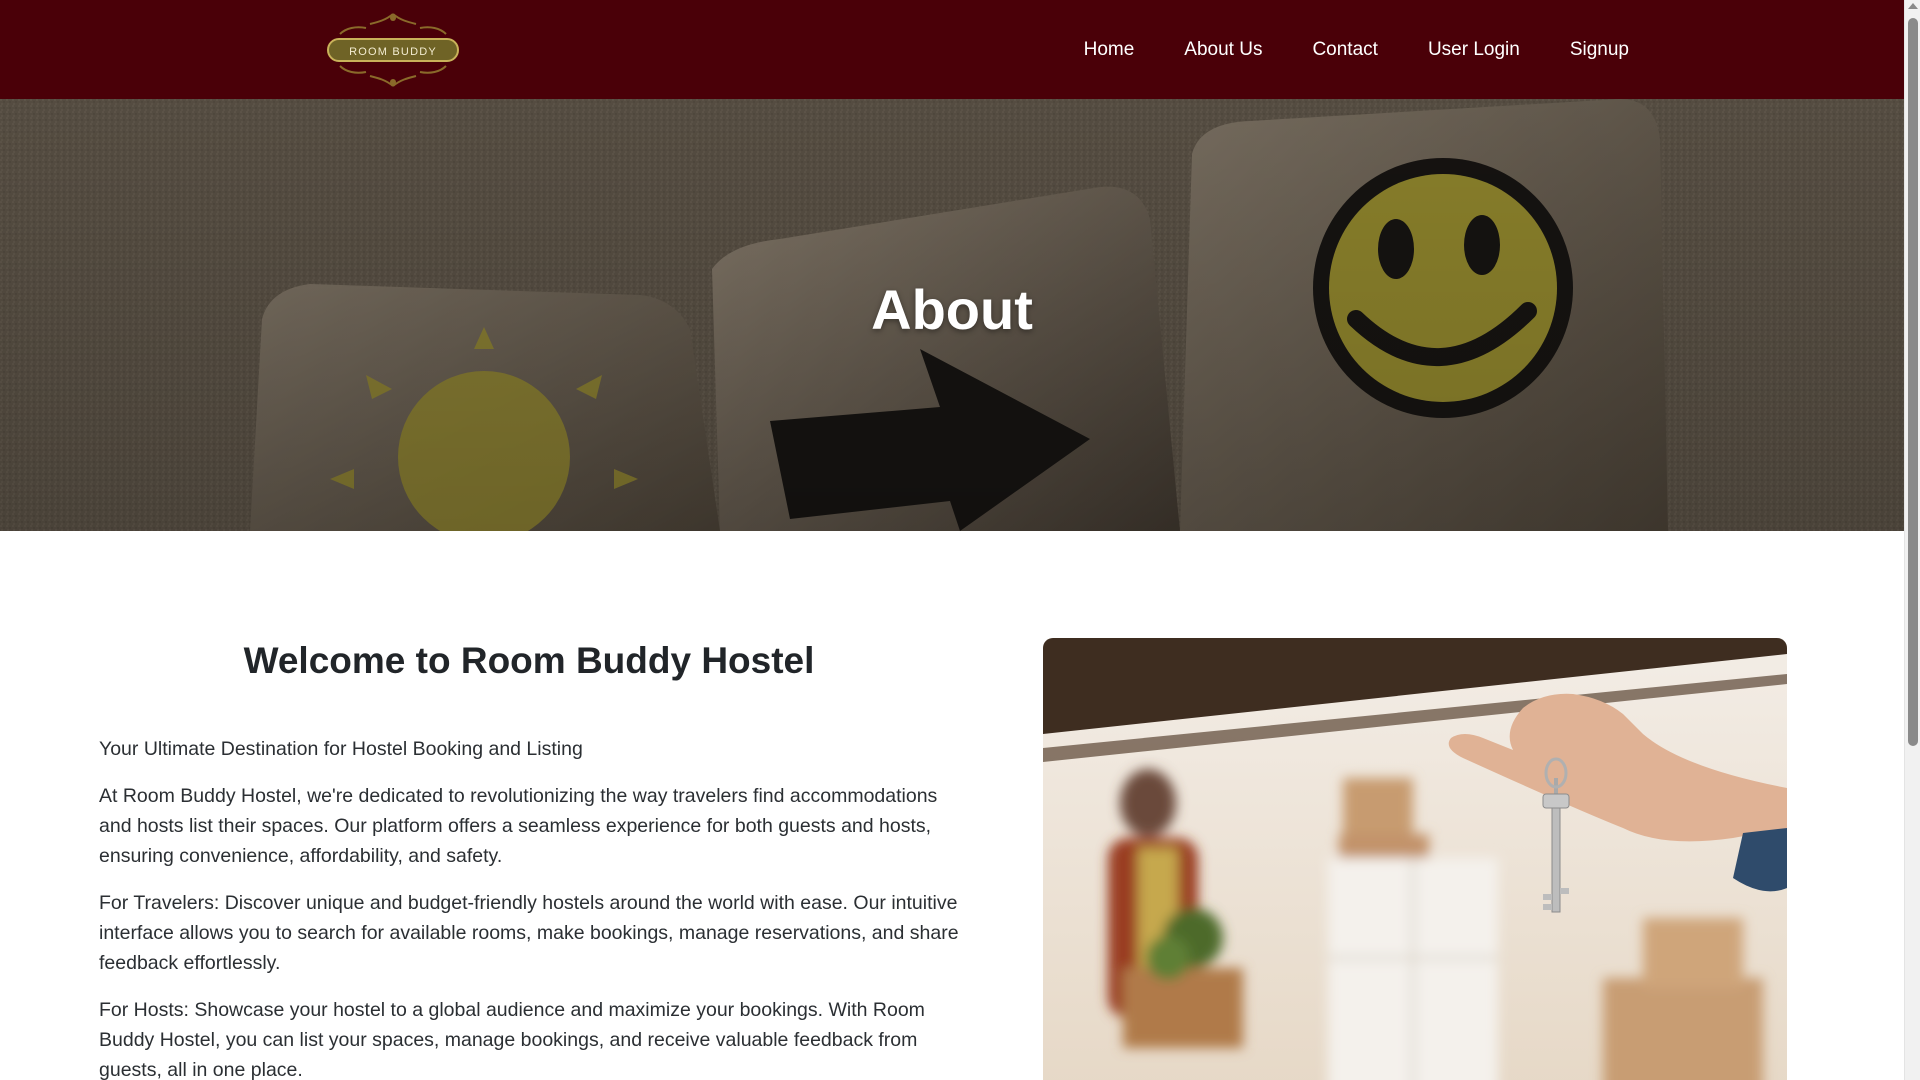 This screenshot has width=1920, height=1080. I want to click on main-nav: Home About Us Contact User Login Signup, so click(1356, 49).